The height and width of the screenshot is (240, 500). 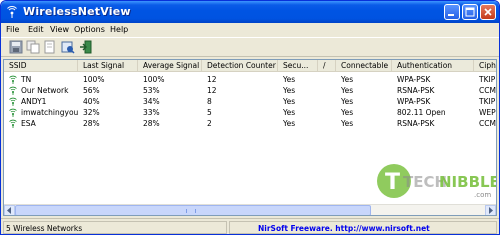 What do you see at coordinates (16, 47) in the screenshot?
I see `save-icon` at bounding box center [16, 47].